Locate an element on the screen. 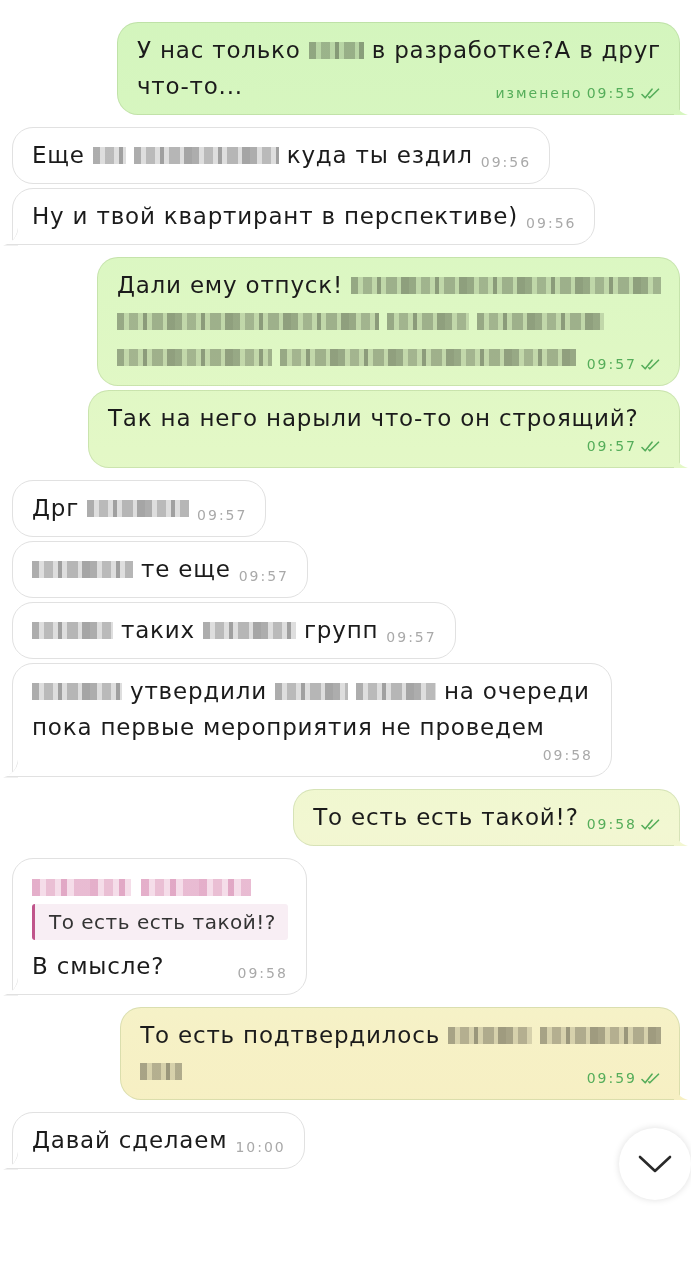 This screenshot has width=691, height=1280. message-text: То есть есть такой!? is located at coordinates (446, 817).